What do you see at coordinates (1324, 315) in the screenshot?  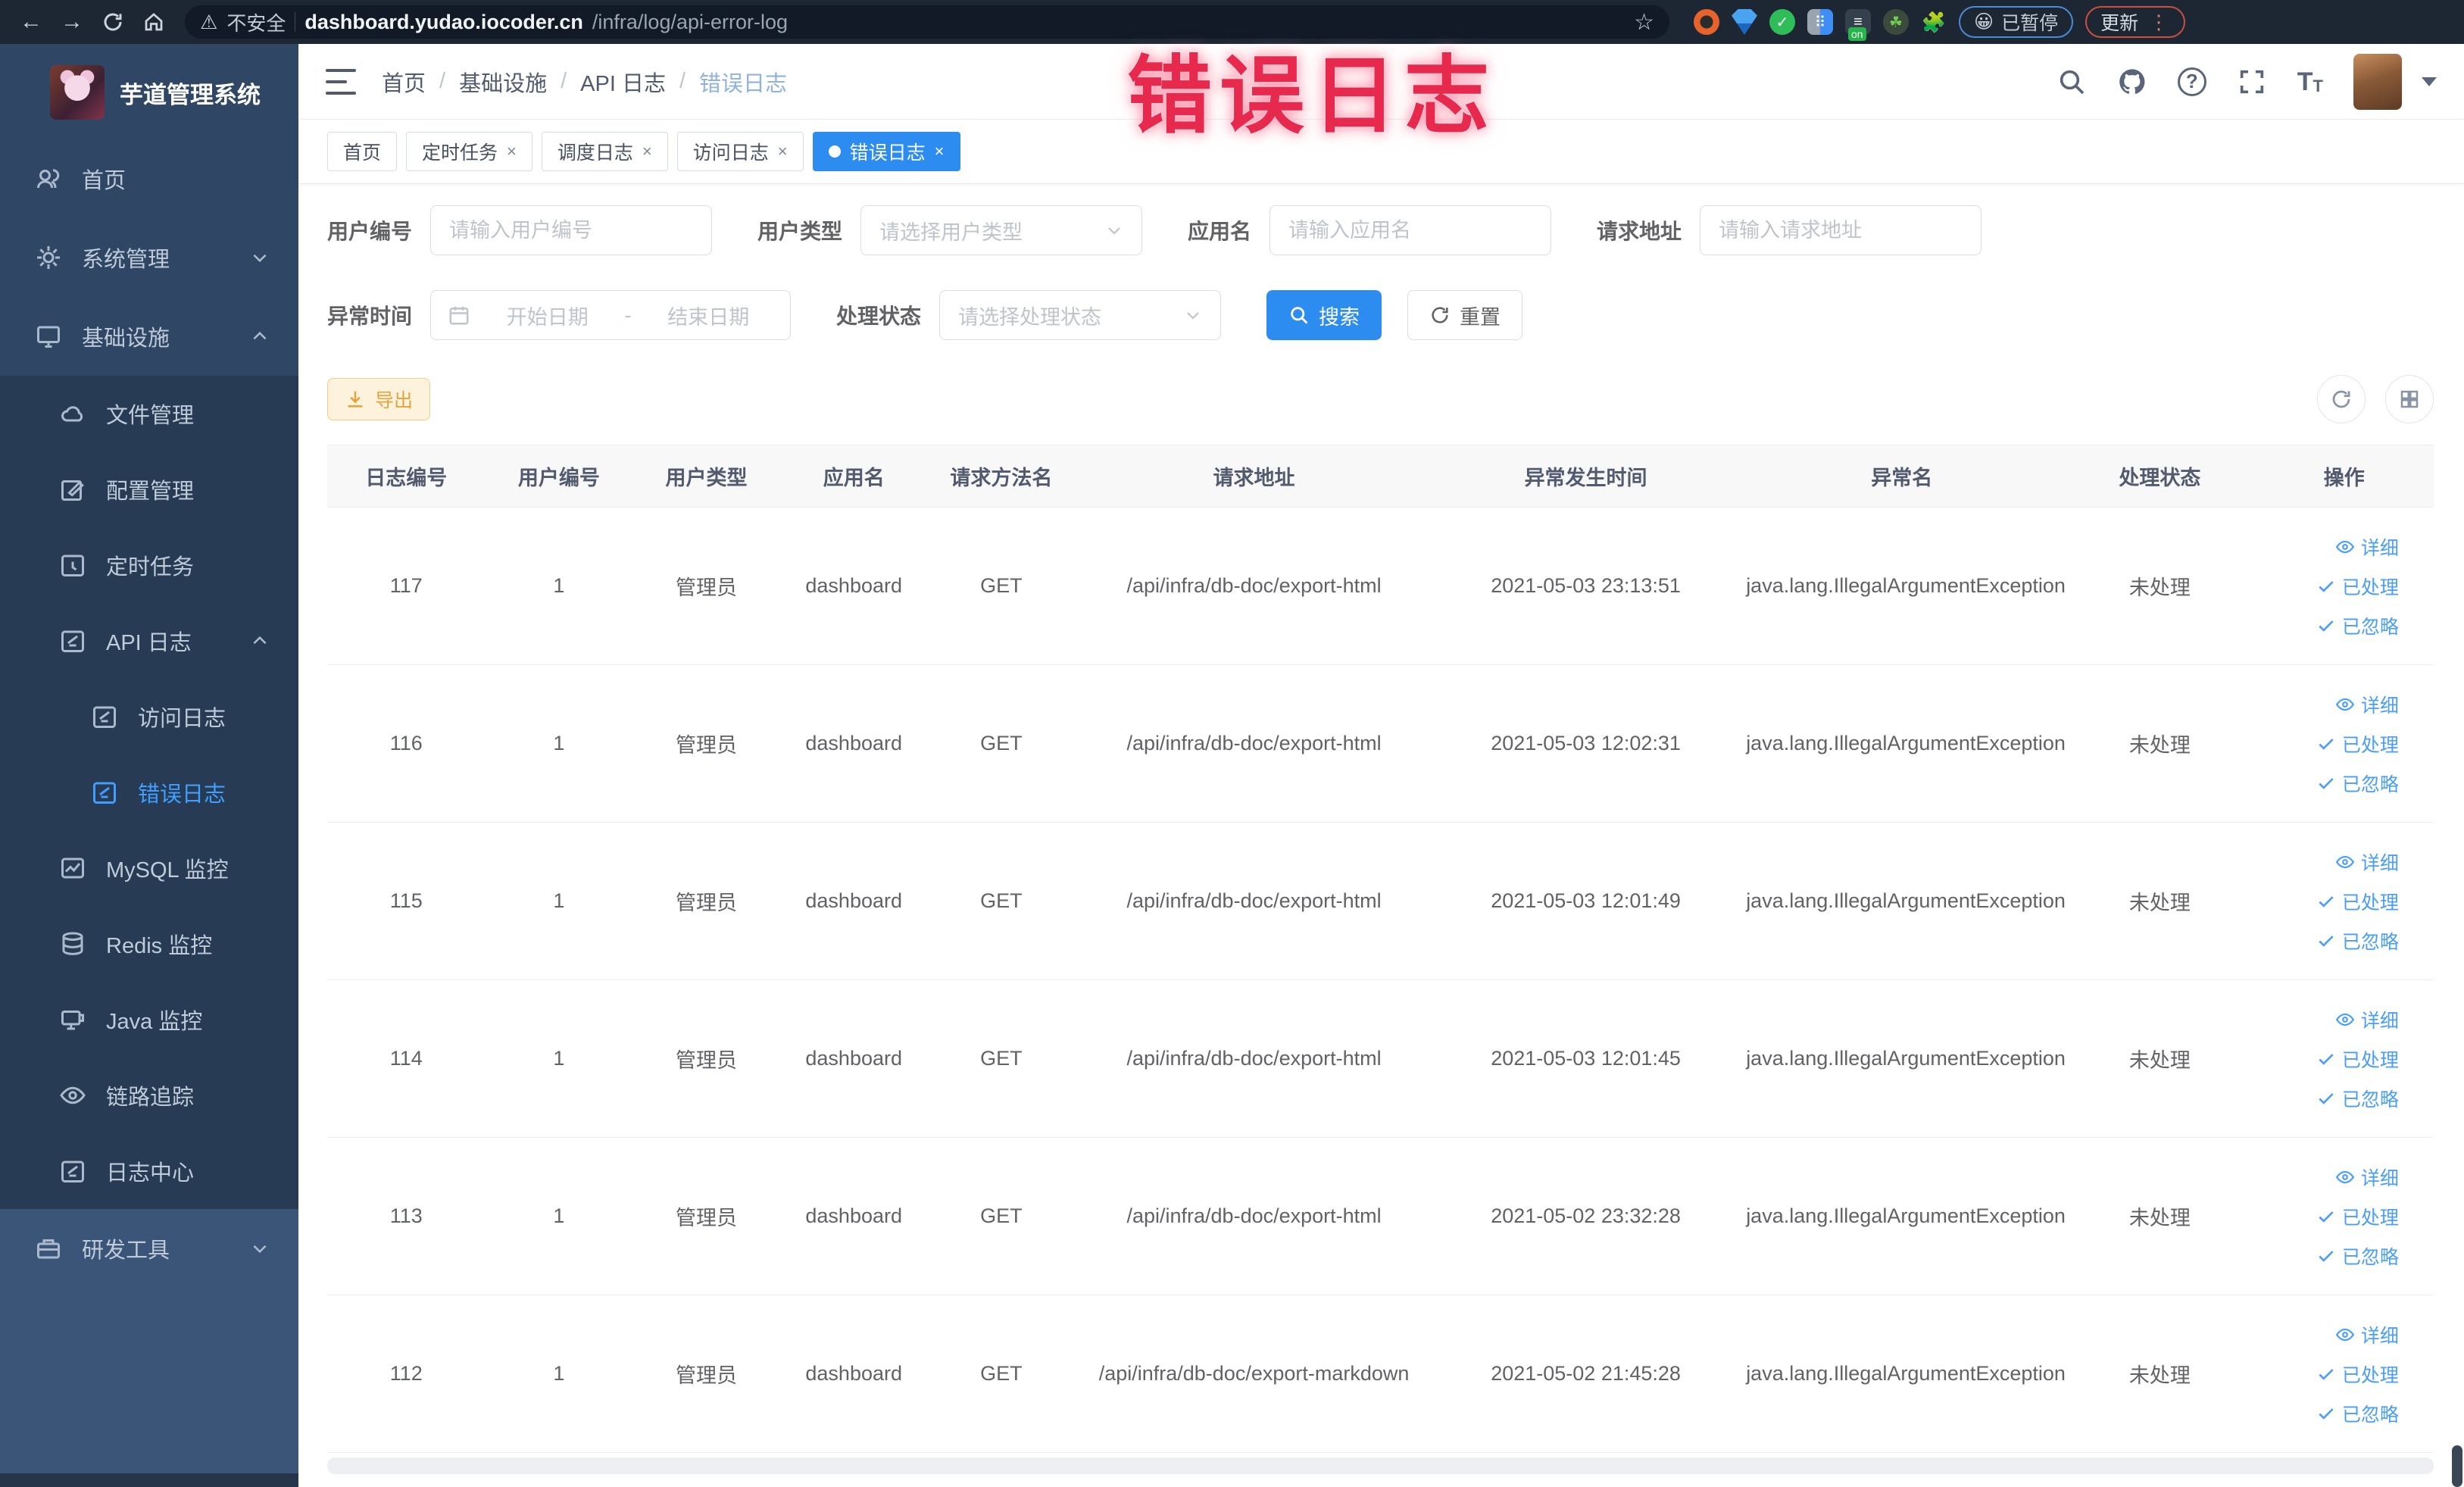 I see `search-button: 搜索` at bounding box center [1324, 315].